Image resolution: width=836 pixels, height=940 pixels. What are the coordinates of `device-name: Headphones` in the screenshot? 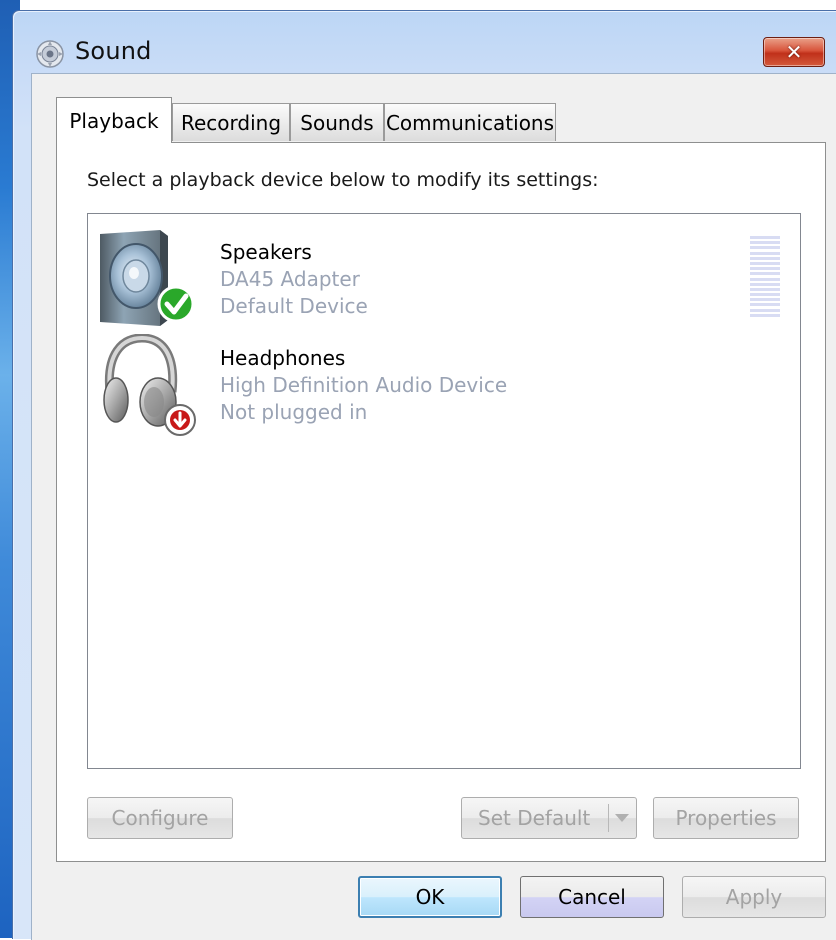 It's located at (283, 358).